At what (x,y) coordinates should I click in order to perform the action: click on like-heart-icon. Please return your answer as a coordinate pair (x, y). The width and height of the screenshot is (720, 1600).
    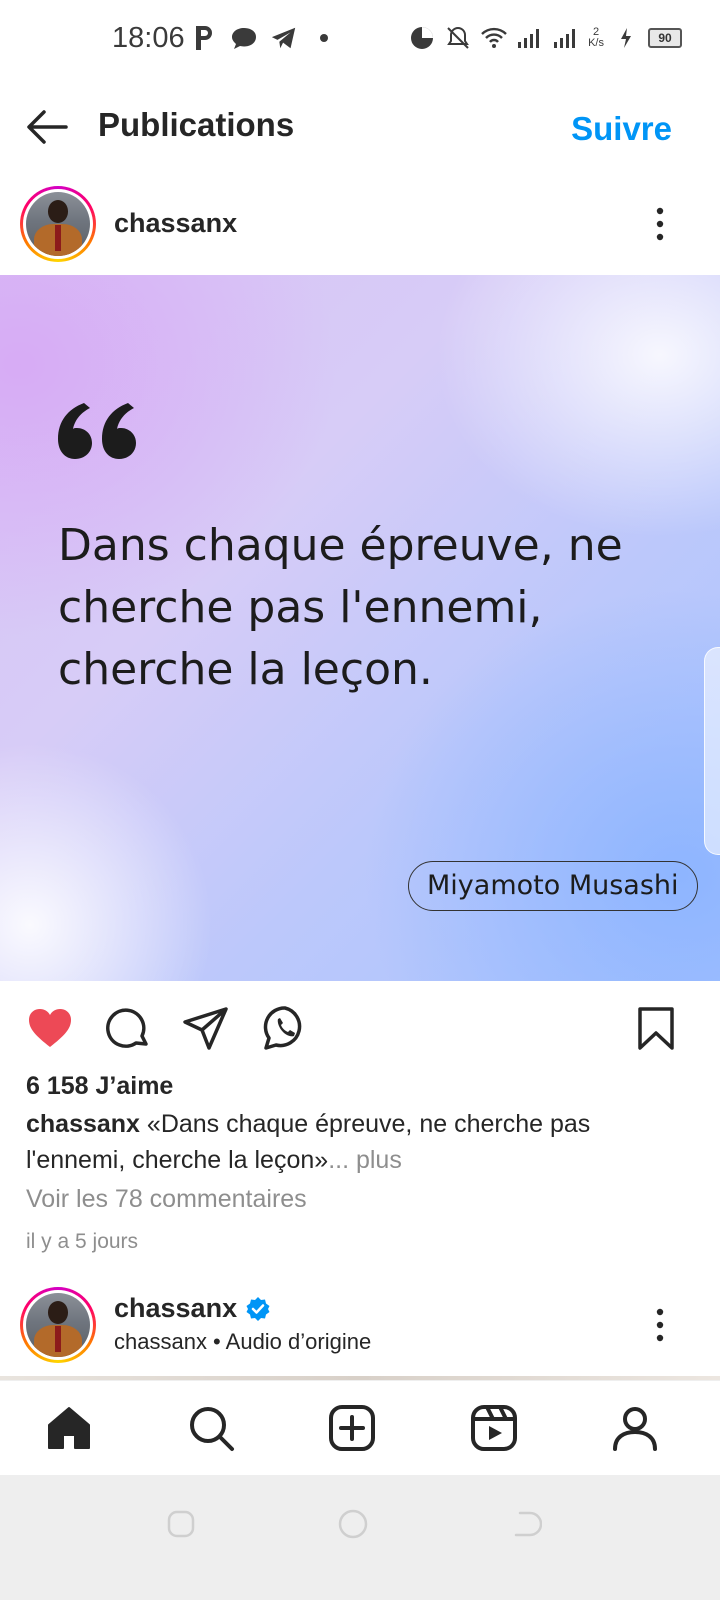
    Looking at the image, I should click on (50, 1028).